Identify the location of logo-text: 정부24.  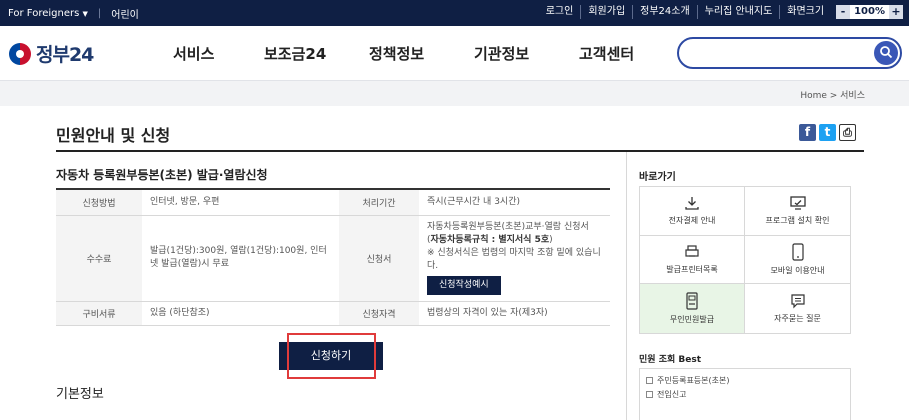
(65, 55).